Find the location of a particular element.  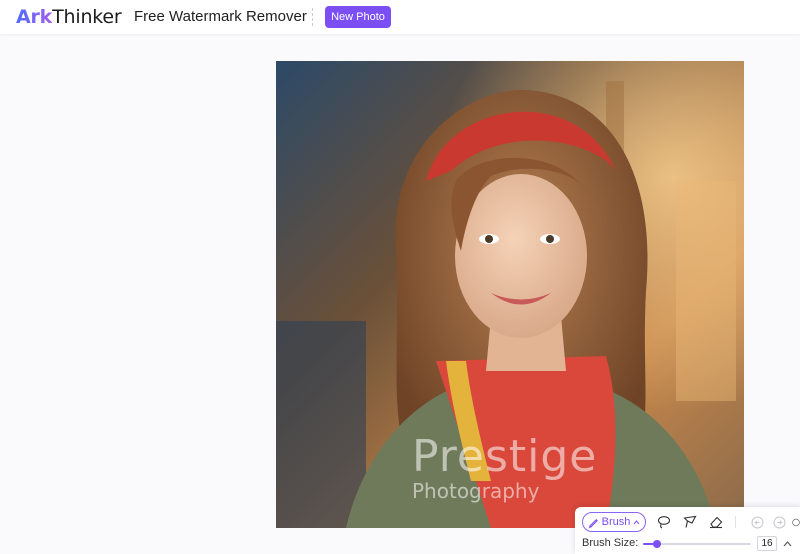

eraser-icon is located at coordinates (716, 522).